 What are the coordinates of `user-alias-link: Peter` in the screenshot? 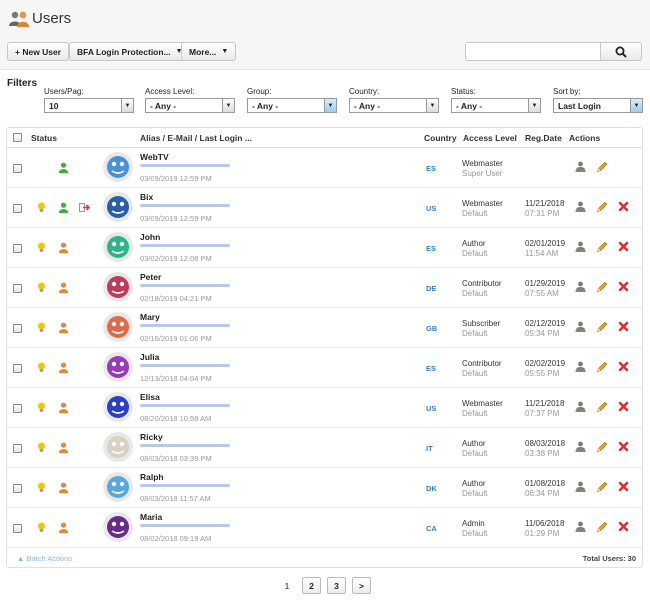 It's located at (150, 277).